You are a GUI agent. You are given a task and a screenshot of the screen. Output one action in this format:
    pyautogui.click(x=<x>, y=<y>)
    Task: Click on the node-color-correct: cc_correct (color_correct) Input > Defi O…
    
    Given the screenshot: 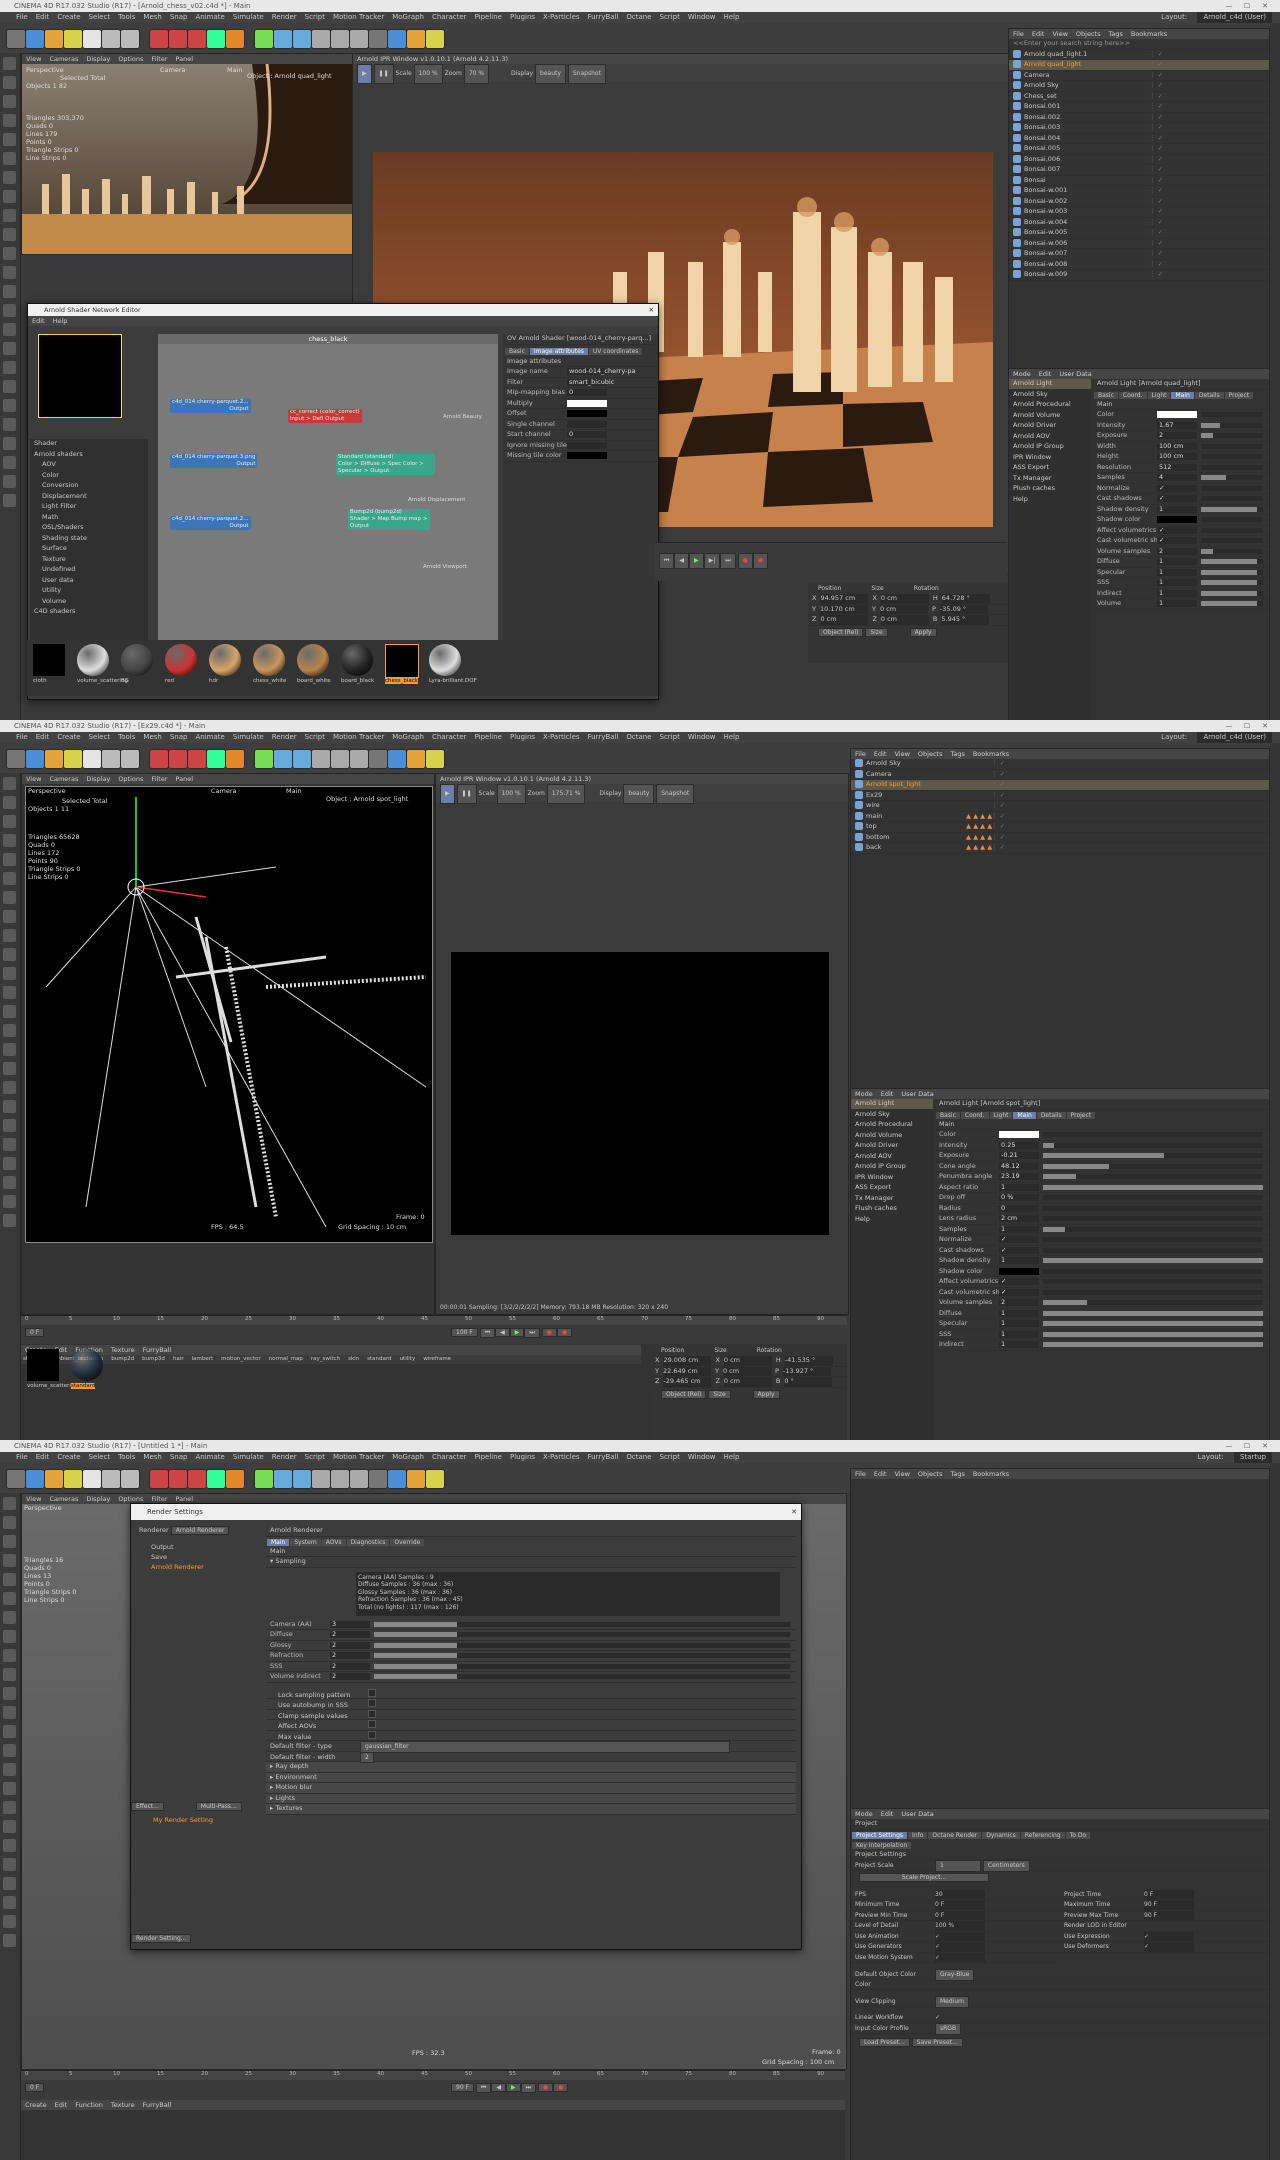 What is the action you would take?
    pyautogui.click(x=325, y=416)
    